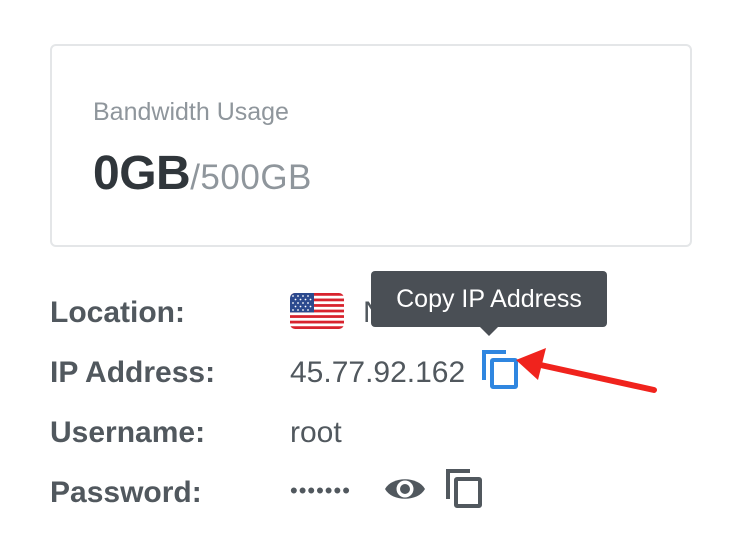  What do you see at coordinates (489, 331) in the screenshot?
I see `tooltip-arrow` at bounding box center [489, 331].